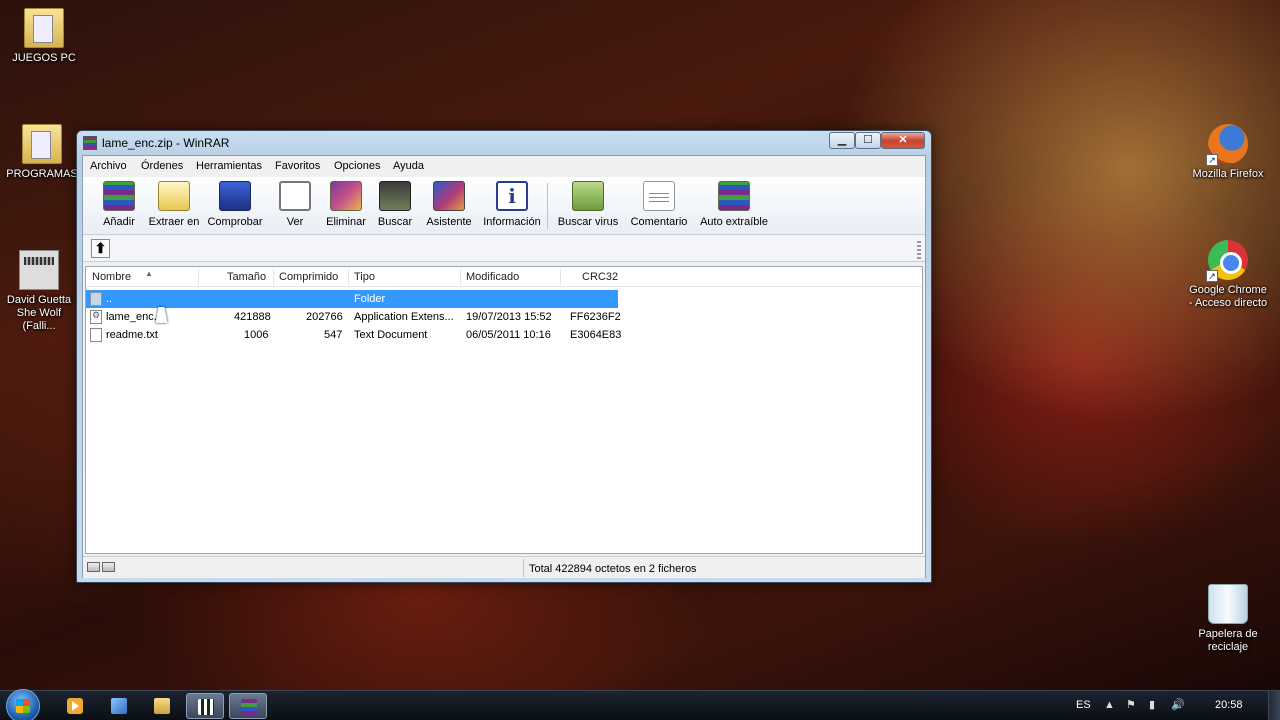 Image resolution: width=1280 pixels, height=720 pixels. Describe the element at coordinates (734, 222) in the screenshot. I see `sfx-label: Auto extraíble` at that location.